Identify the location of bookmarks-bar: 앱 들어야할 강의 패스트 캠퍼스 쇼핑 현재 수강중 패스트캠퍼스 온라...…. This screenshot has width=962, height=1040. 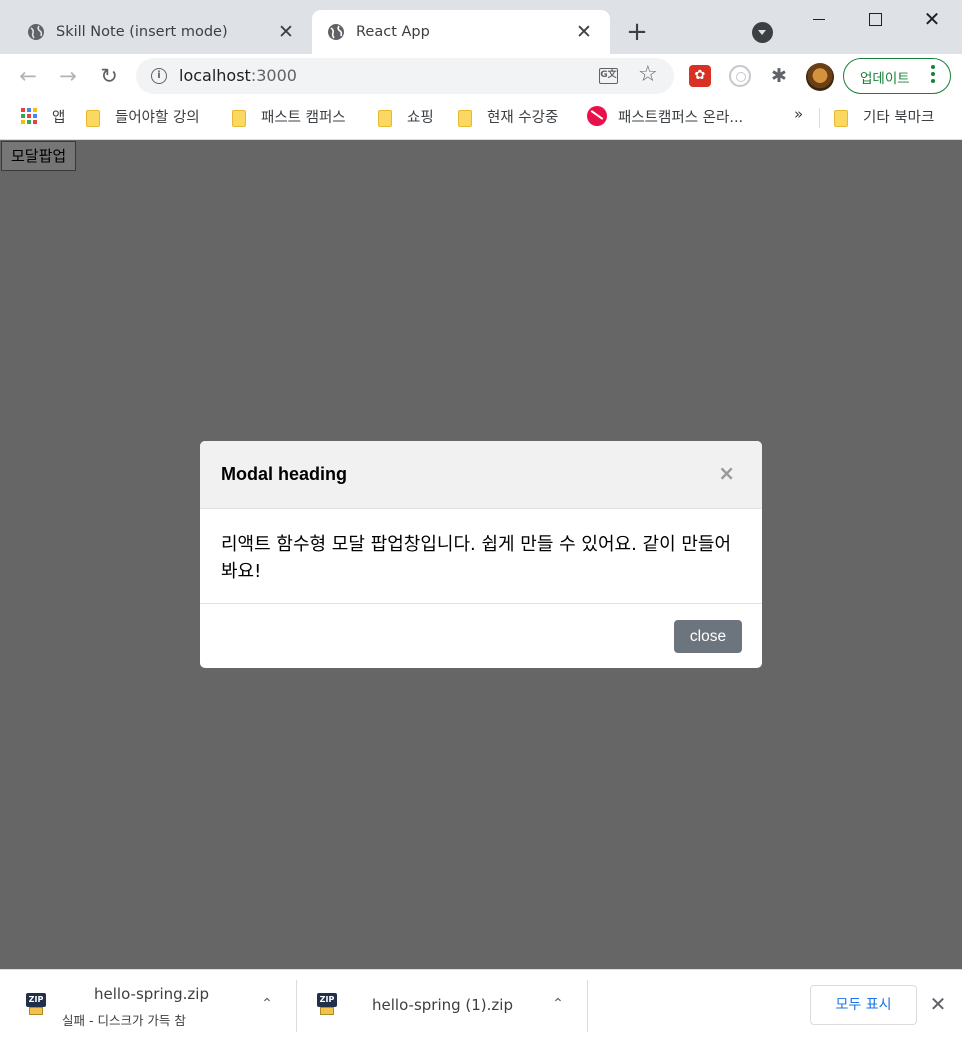
(481, 119).